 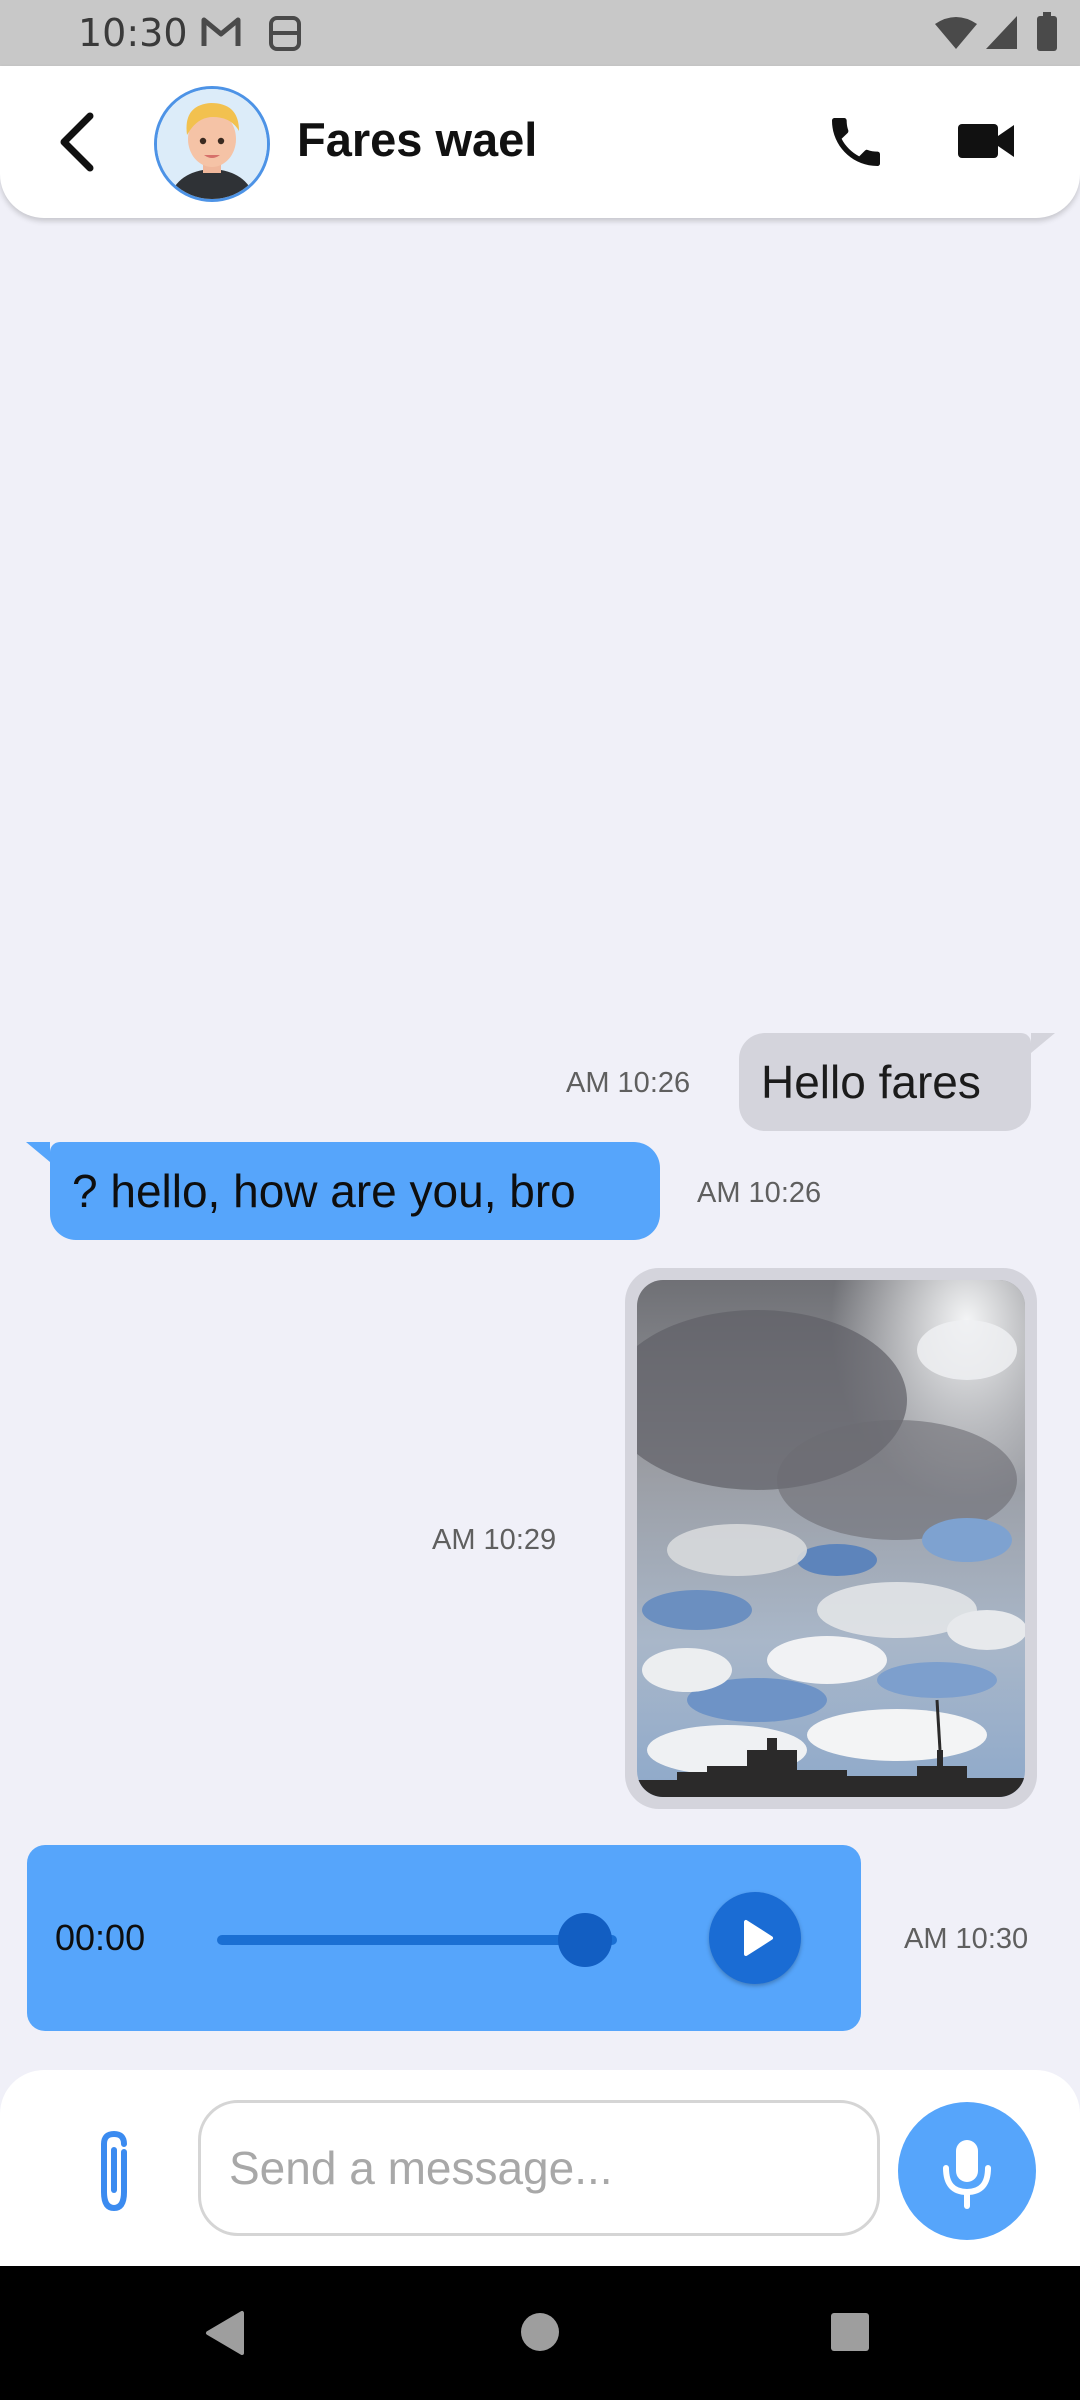 I want to click on video-call-button, so click(x=986, y=140).